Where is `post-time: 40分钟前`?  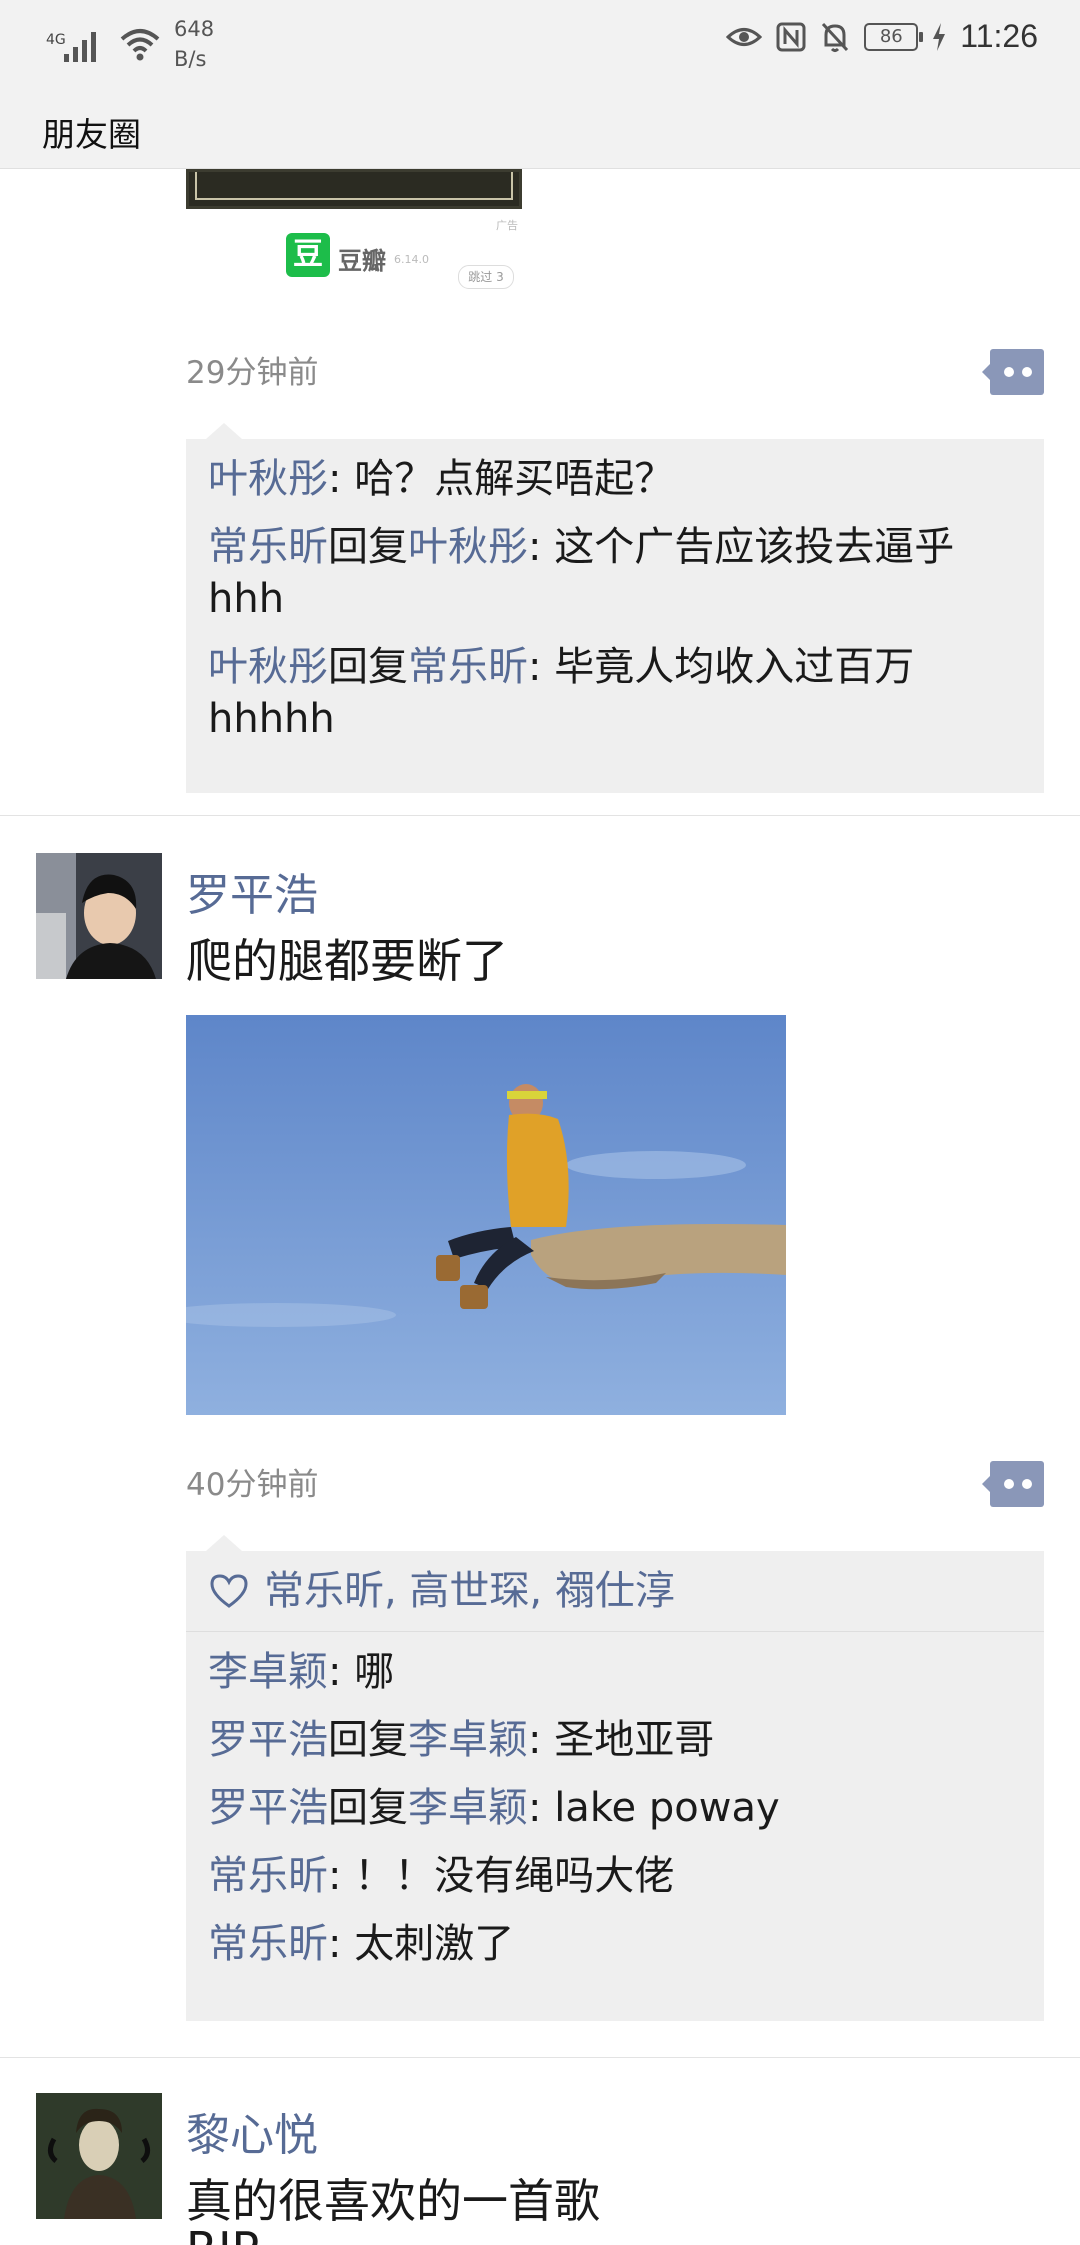 post-time: 40分钟前 is located at coordinates (252, 1485).